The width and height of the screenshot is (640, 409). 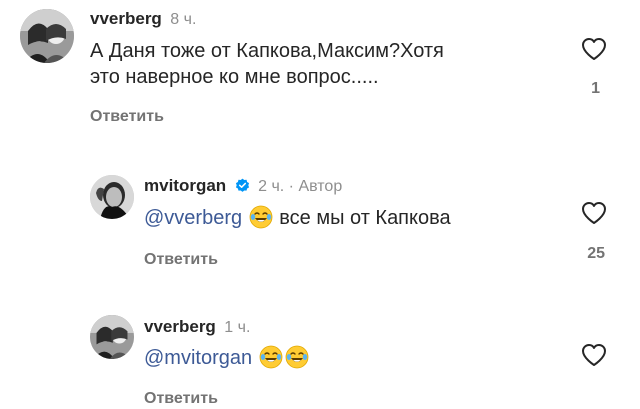 I want to click on comment-body: все мы от Капкова, so click(x=365, y=218).